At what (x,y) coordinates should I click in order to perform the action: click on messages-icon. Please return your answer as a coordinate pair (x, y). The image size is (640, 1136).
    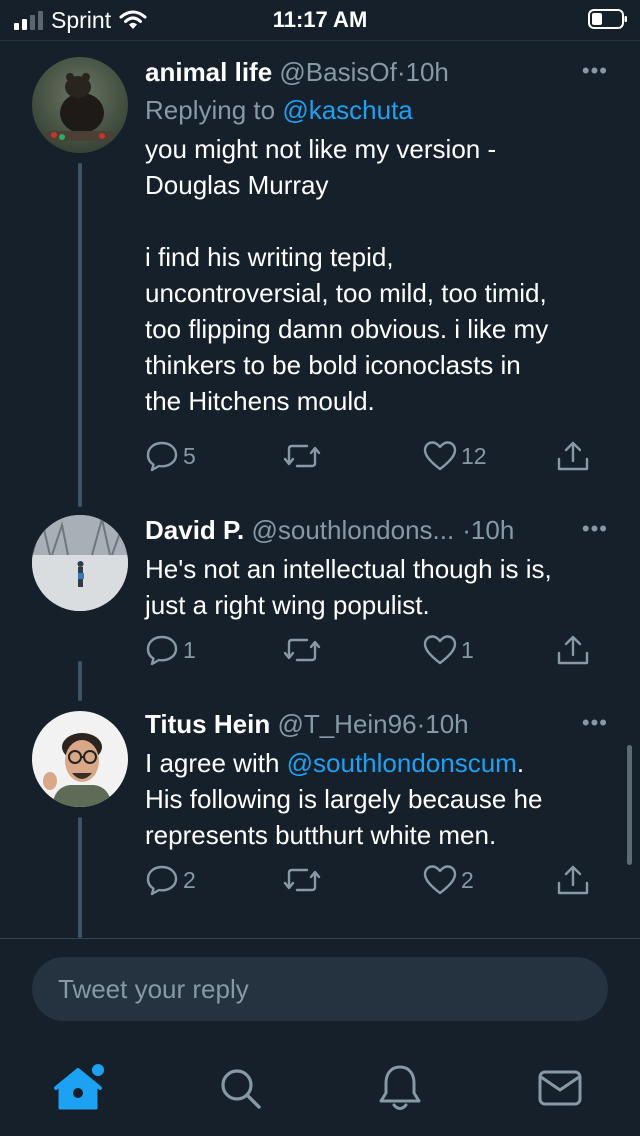
    Looking at the image, I should click on (560, 1088).